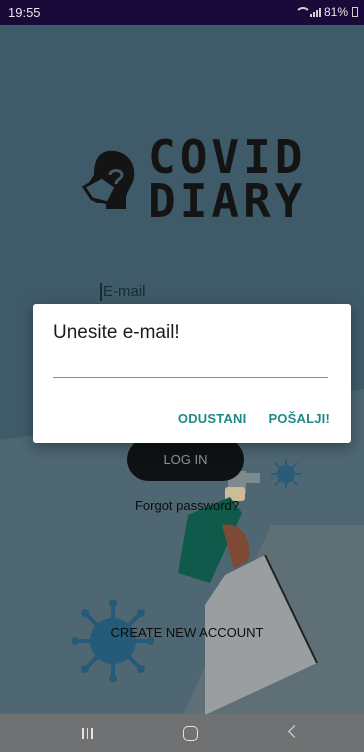  Describe the element at coordinates (185, 459) in the screenshot. I see `login-button: LOG IN` at that location.